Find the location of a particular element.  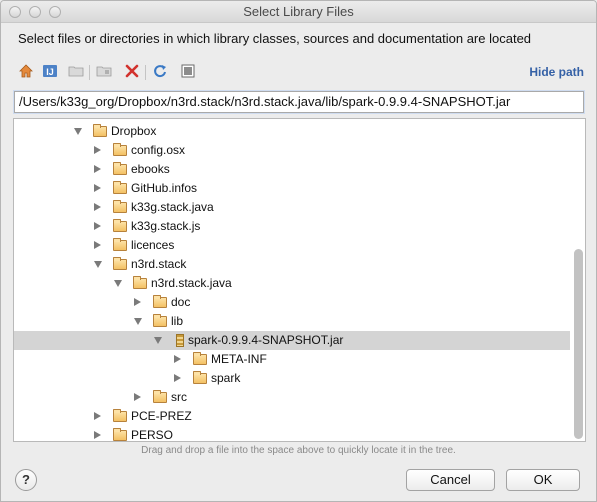

hide-path-link: Hide path is located at coordinates (556, 72).